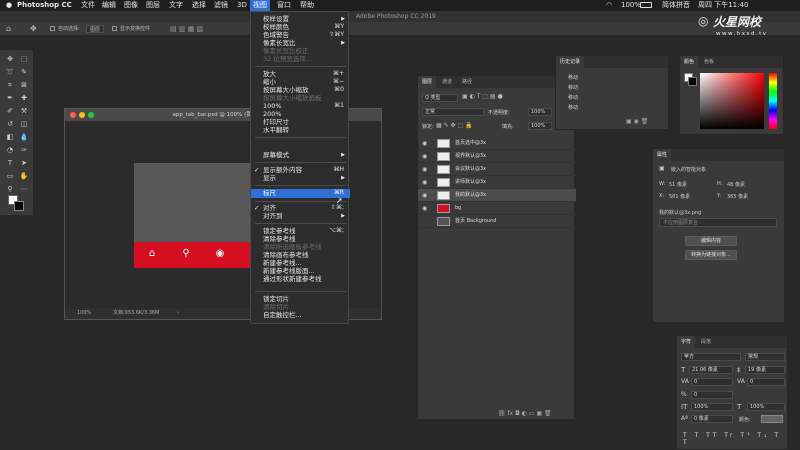 Image resolution: width=800 pixels, height=450 pixels. I want to click on menu-item-print-size: 打印尺寸, so click(300, 122).